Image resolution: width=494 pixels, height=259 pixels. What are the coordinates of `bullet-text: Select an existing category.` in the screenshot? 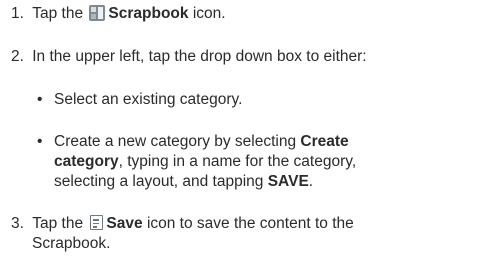 It's located at (148, 99).